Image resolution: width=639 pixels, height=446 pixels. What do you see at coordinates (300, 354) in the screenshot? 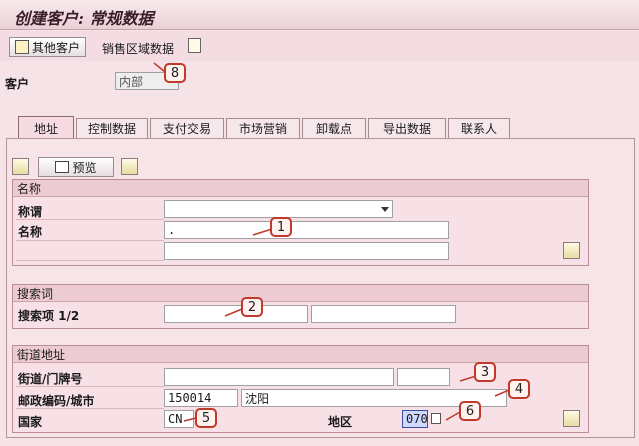
I see `street-address-title: 街道地址` at bounding box center [300, 354].